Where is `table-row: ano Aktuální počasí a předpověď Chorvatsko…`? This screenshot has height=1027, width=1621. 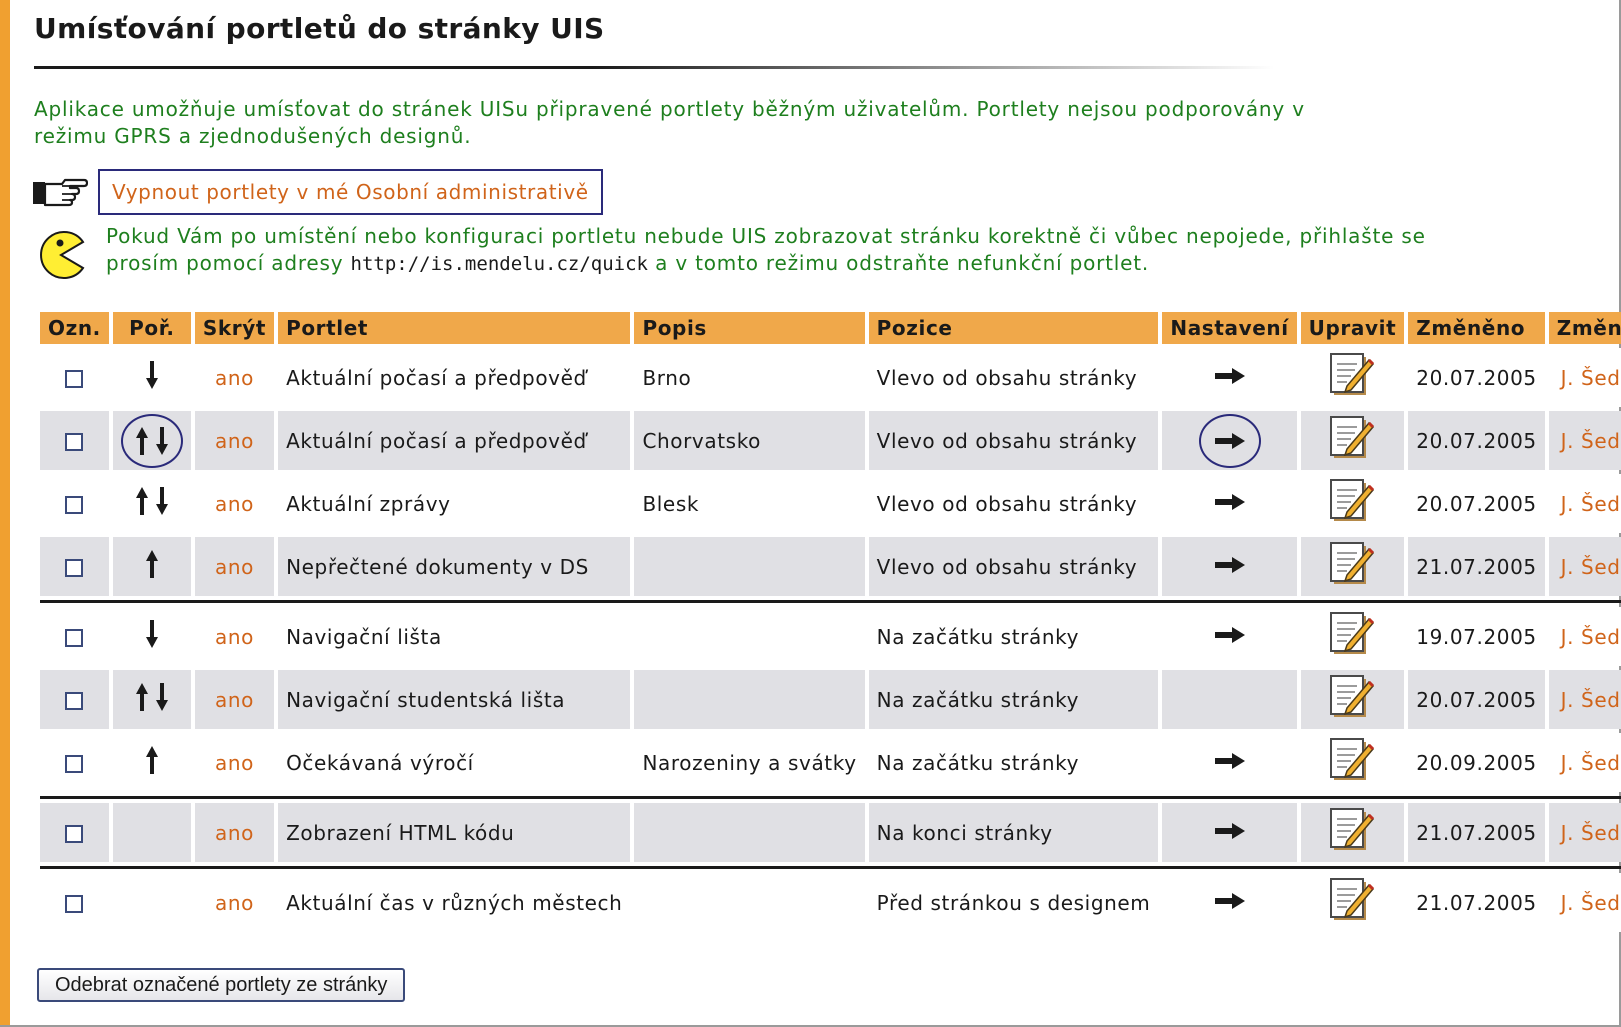
table-row: ano Aktuální počasí a předpověď Chorvatsko… is located at coordinates (830, 440).